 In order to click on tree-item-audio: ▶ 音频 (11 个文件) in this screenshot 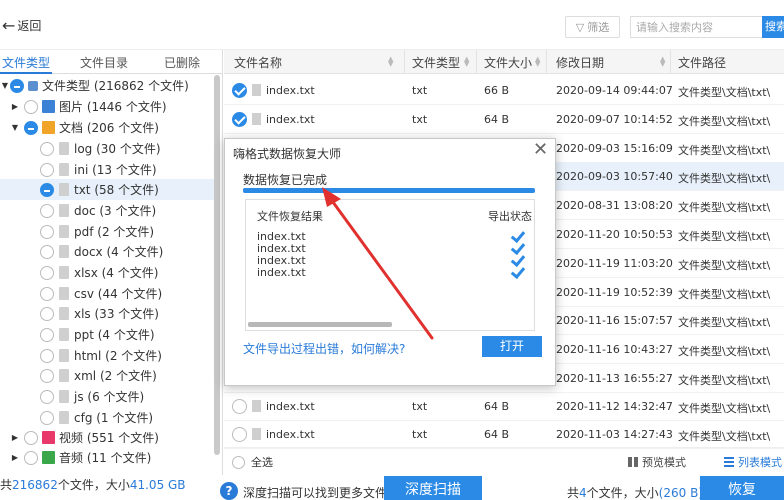, I will do `click(109, 457)`.